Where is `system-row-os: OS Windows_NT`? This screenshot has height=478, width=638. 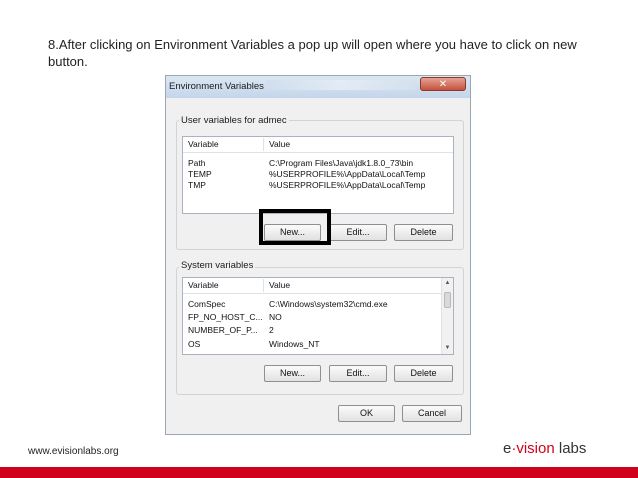 system-row-os: OS Windows_NT is located at coordinates (318, 344).